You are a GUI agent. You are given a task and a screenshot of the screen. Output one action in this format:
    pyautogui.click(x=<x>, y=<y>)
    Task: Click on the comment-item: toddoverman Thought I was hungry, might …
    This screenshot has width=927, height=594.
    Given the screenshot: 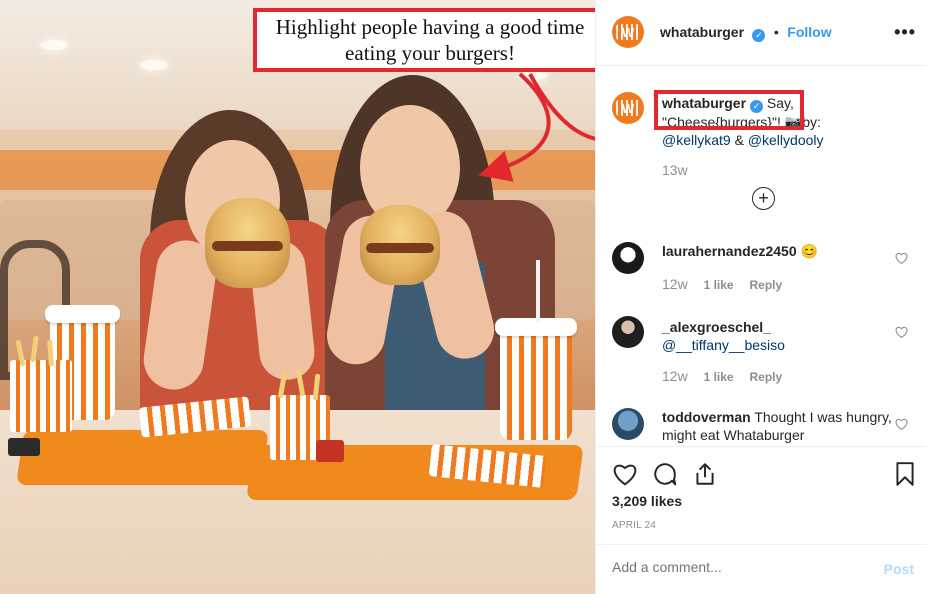 What is the action you would take?
    pyautogui.click(x=761, y=426)
    